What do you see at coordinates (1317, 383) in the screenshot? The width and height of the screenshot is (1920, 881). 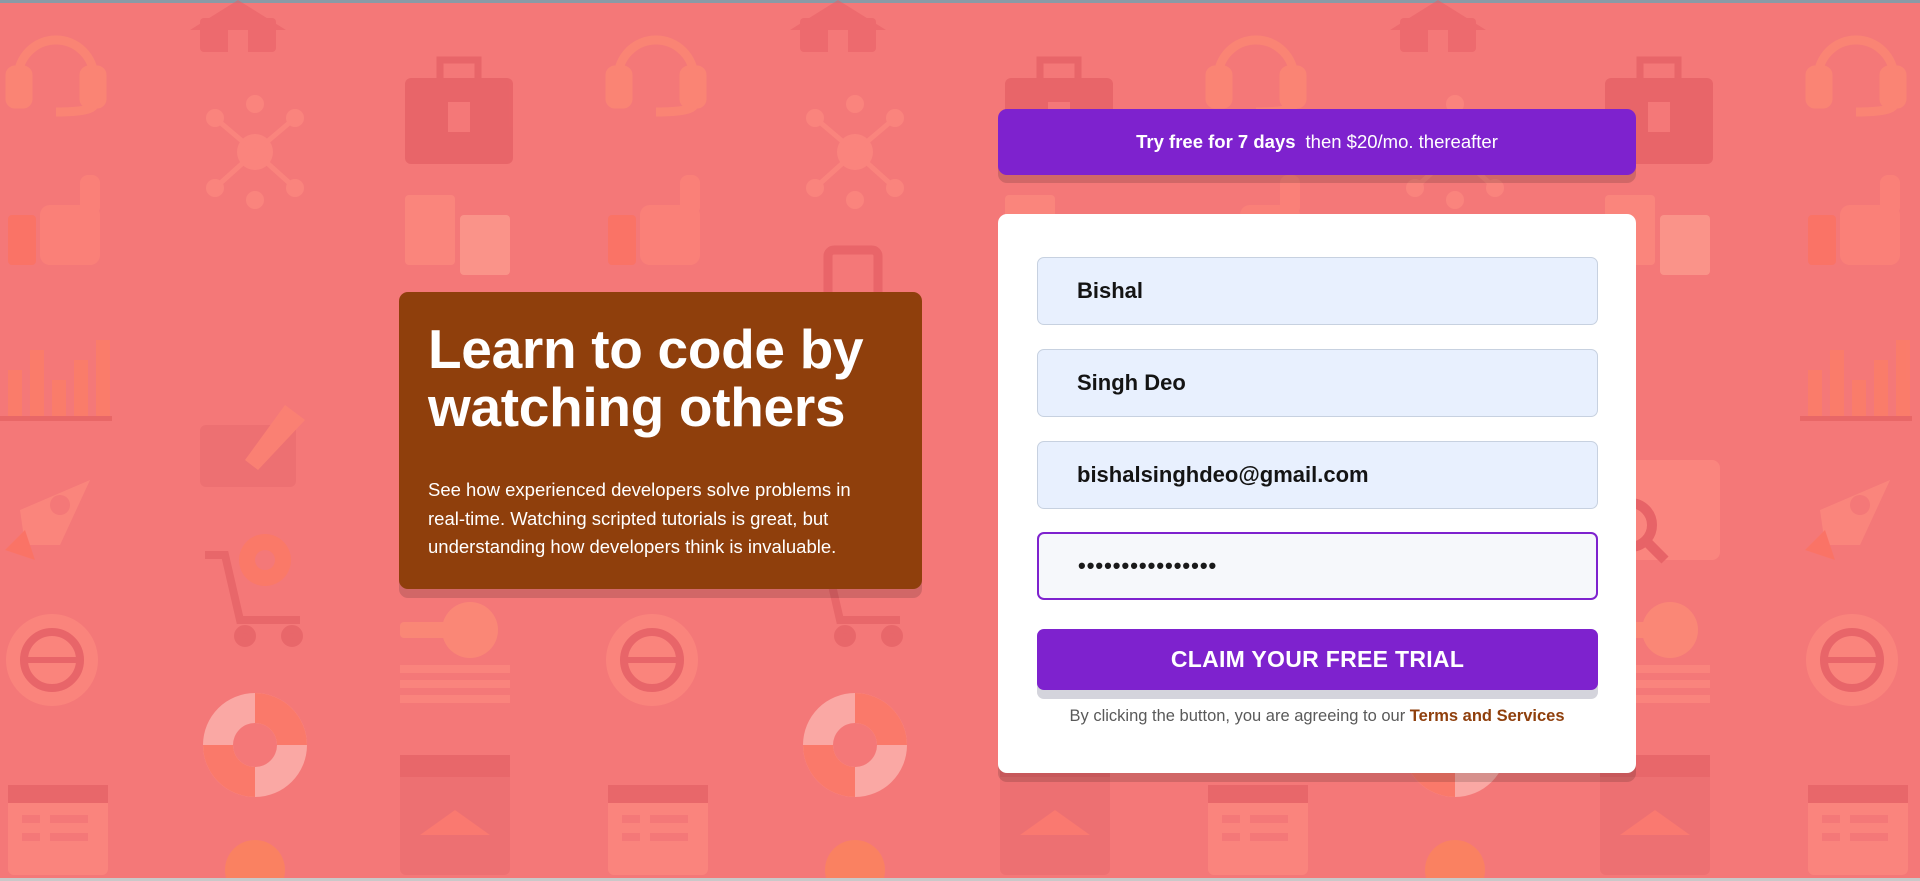 I see `last-name-input: Singh Deo` at bounding box center [1317, 383].